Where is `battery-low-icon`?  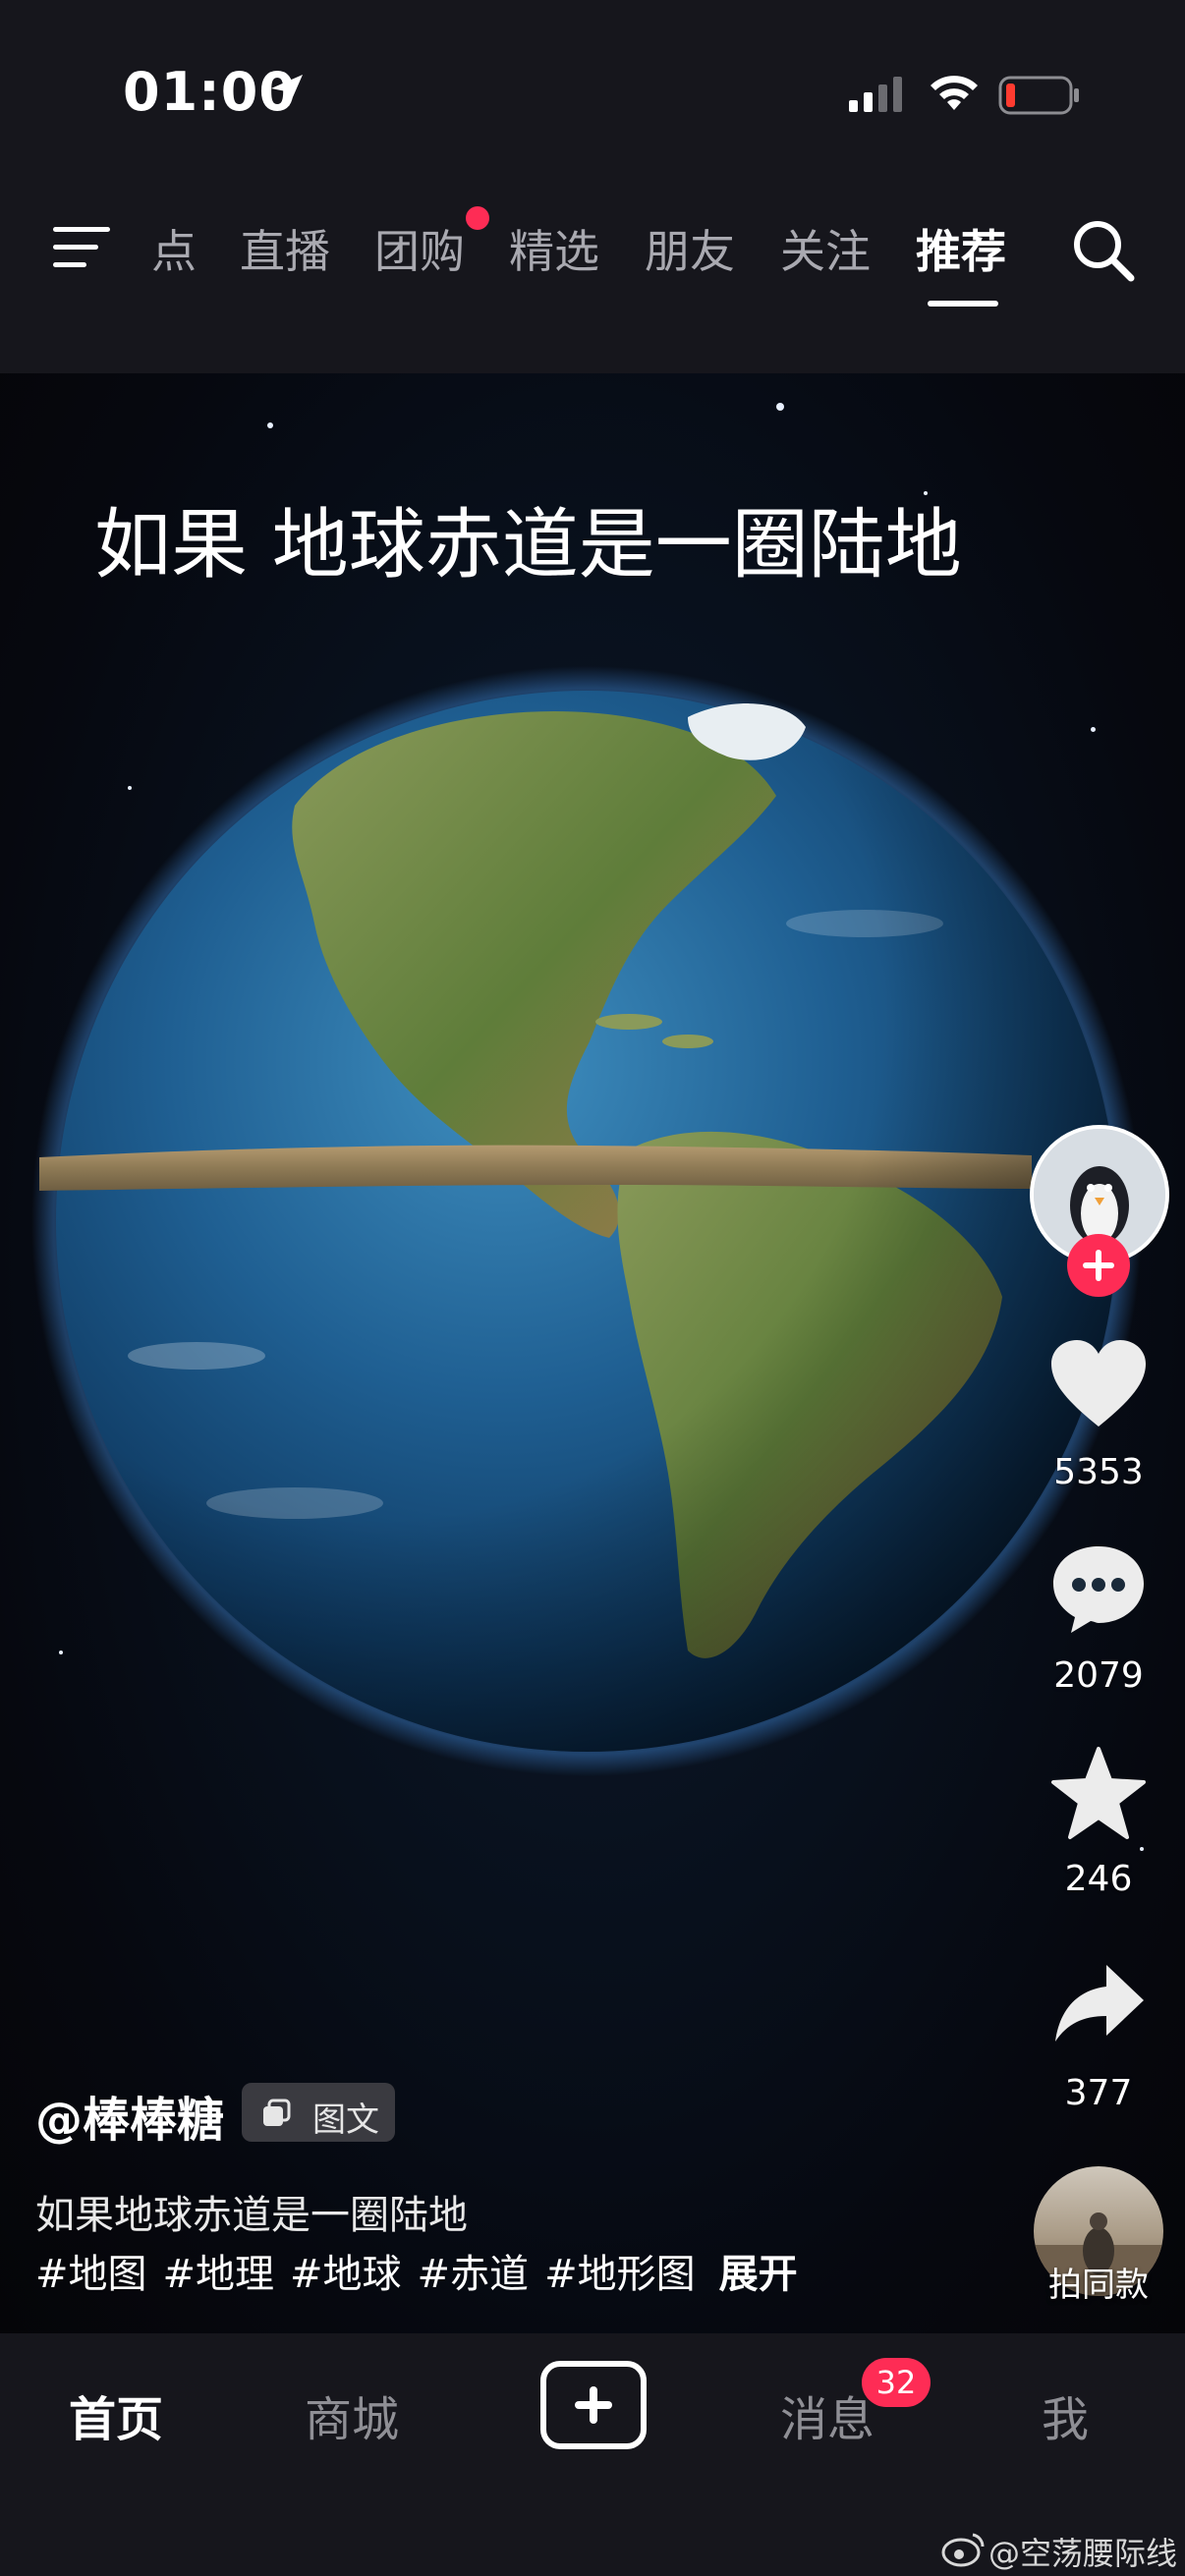
battery-low-icon is located at coordinates (1038, 95).